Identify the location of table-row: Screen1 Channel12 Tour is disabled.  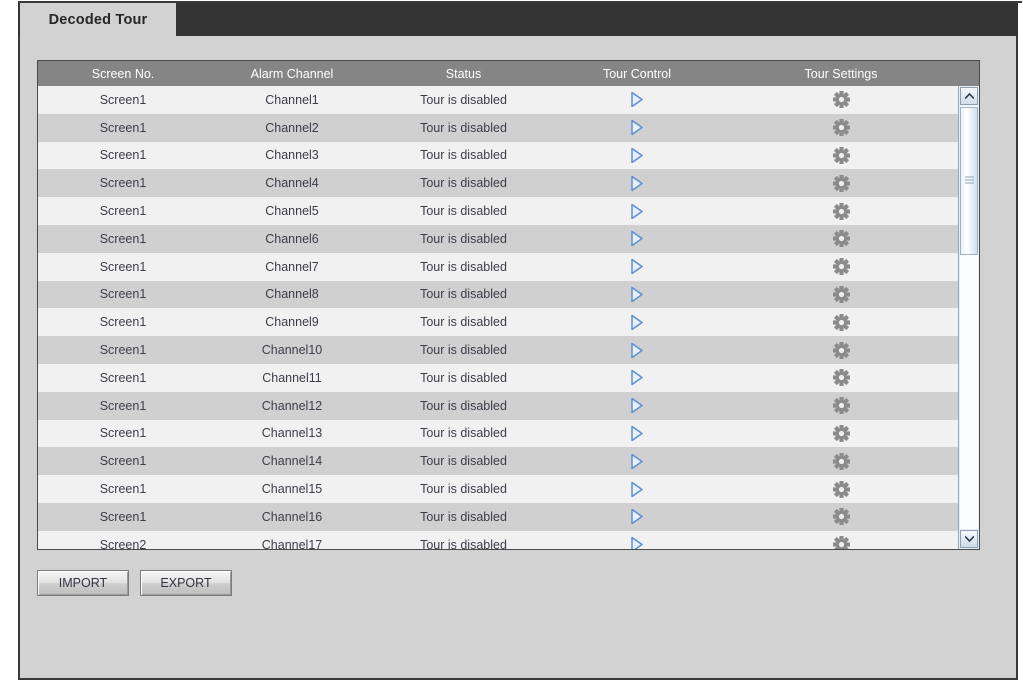
(508, 405).